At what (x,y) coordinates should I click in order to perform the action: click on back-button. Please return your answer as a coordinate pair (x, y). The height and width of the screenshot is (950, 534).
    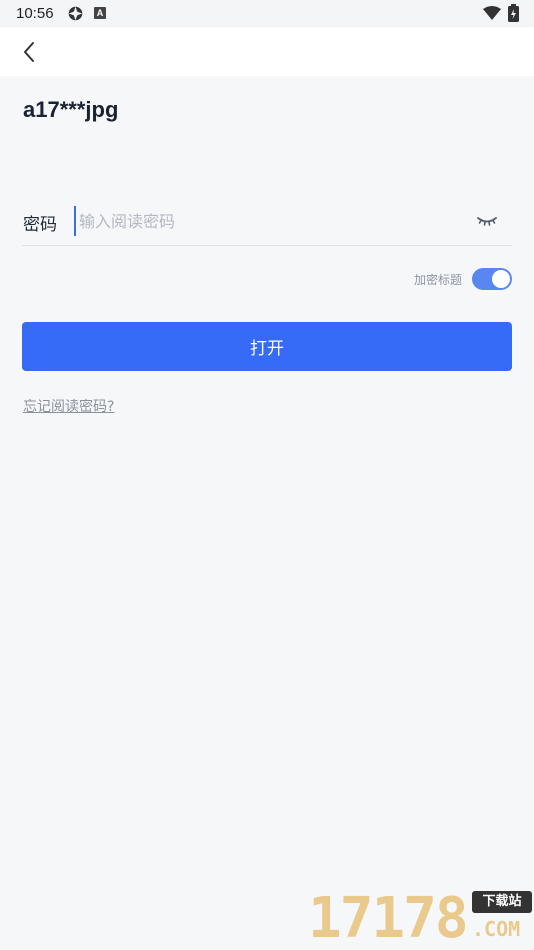
    Looking at the image, I should click on (29, 52).